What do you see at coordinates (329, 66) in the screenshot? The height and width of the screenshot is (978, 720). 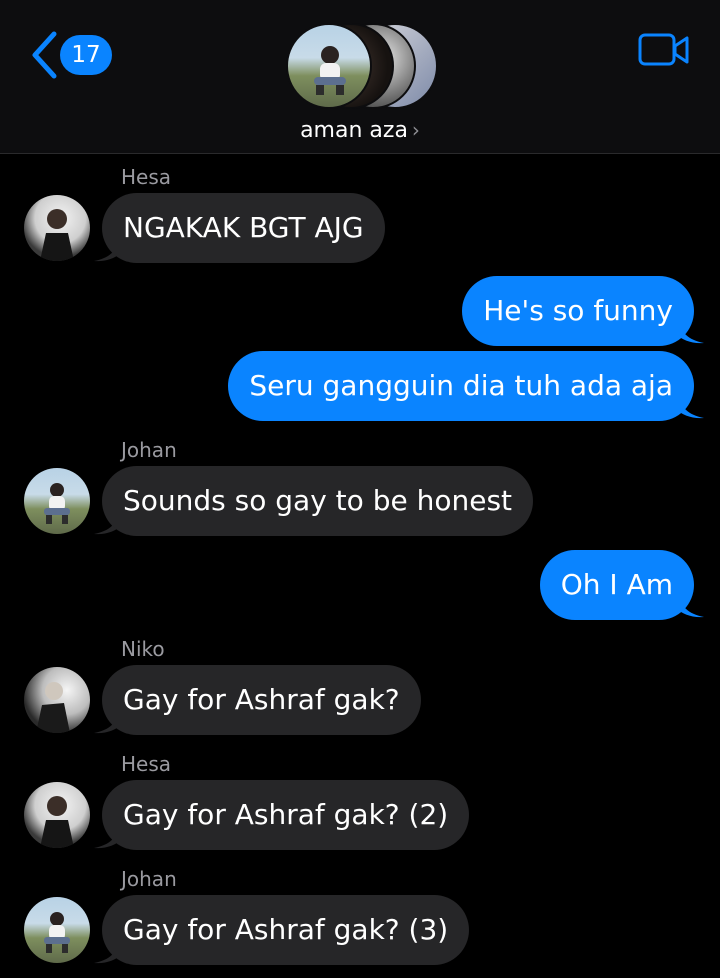 I see `group-member-avatar` at bounding box center [329, 66].